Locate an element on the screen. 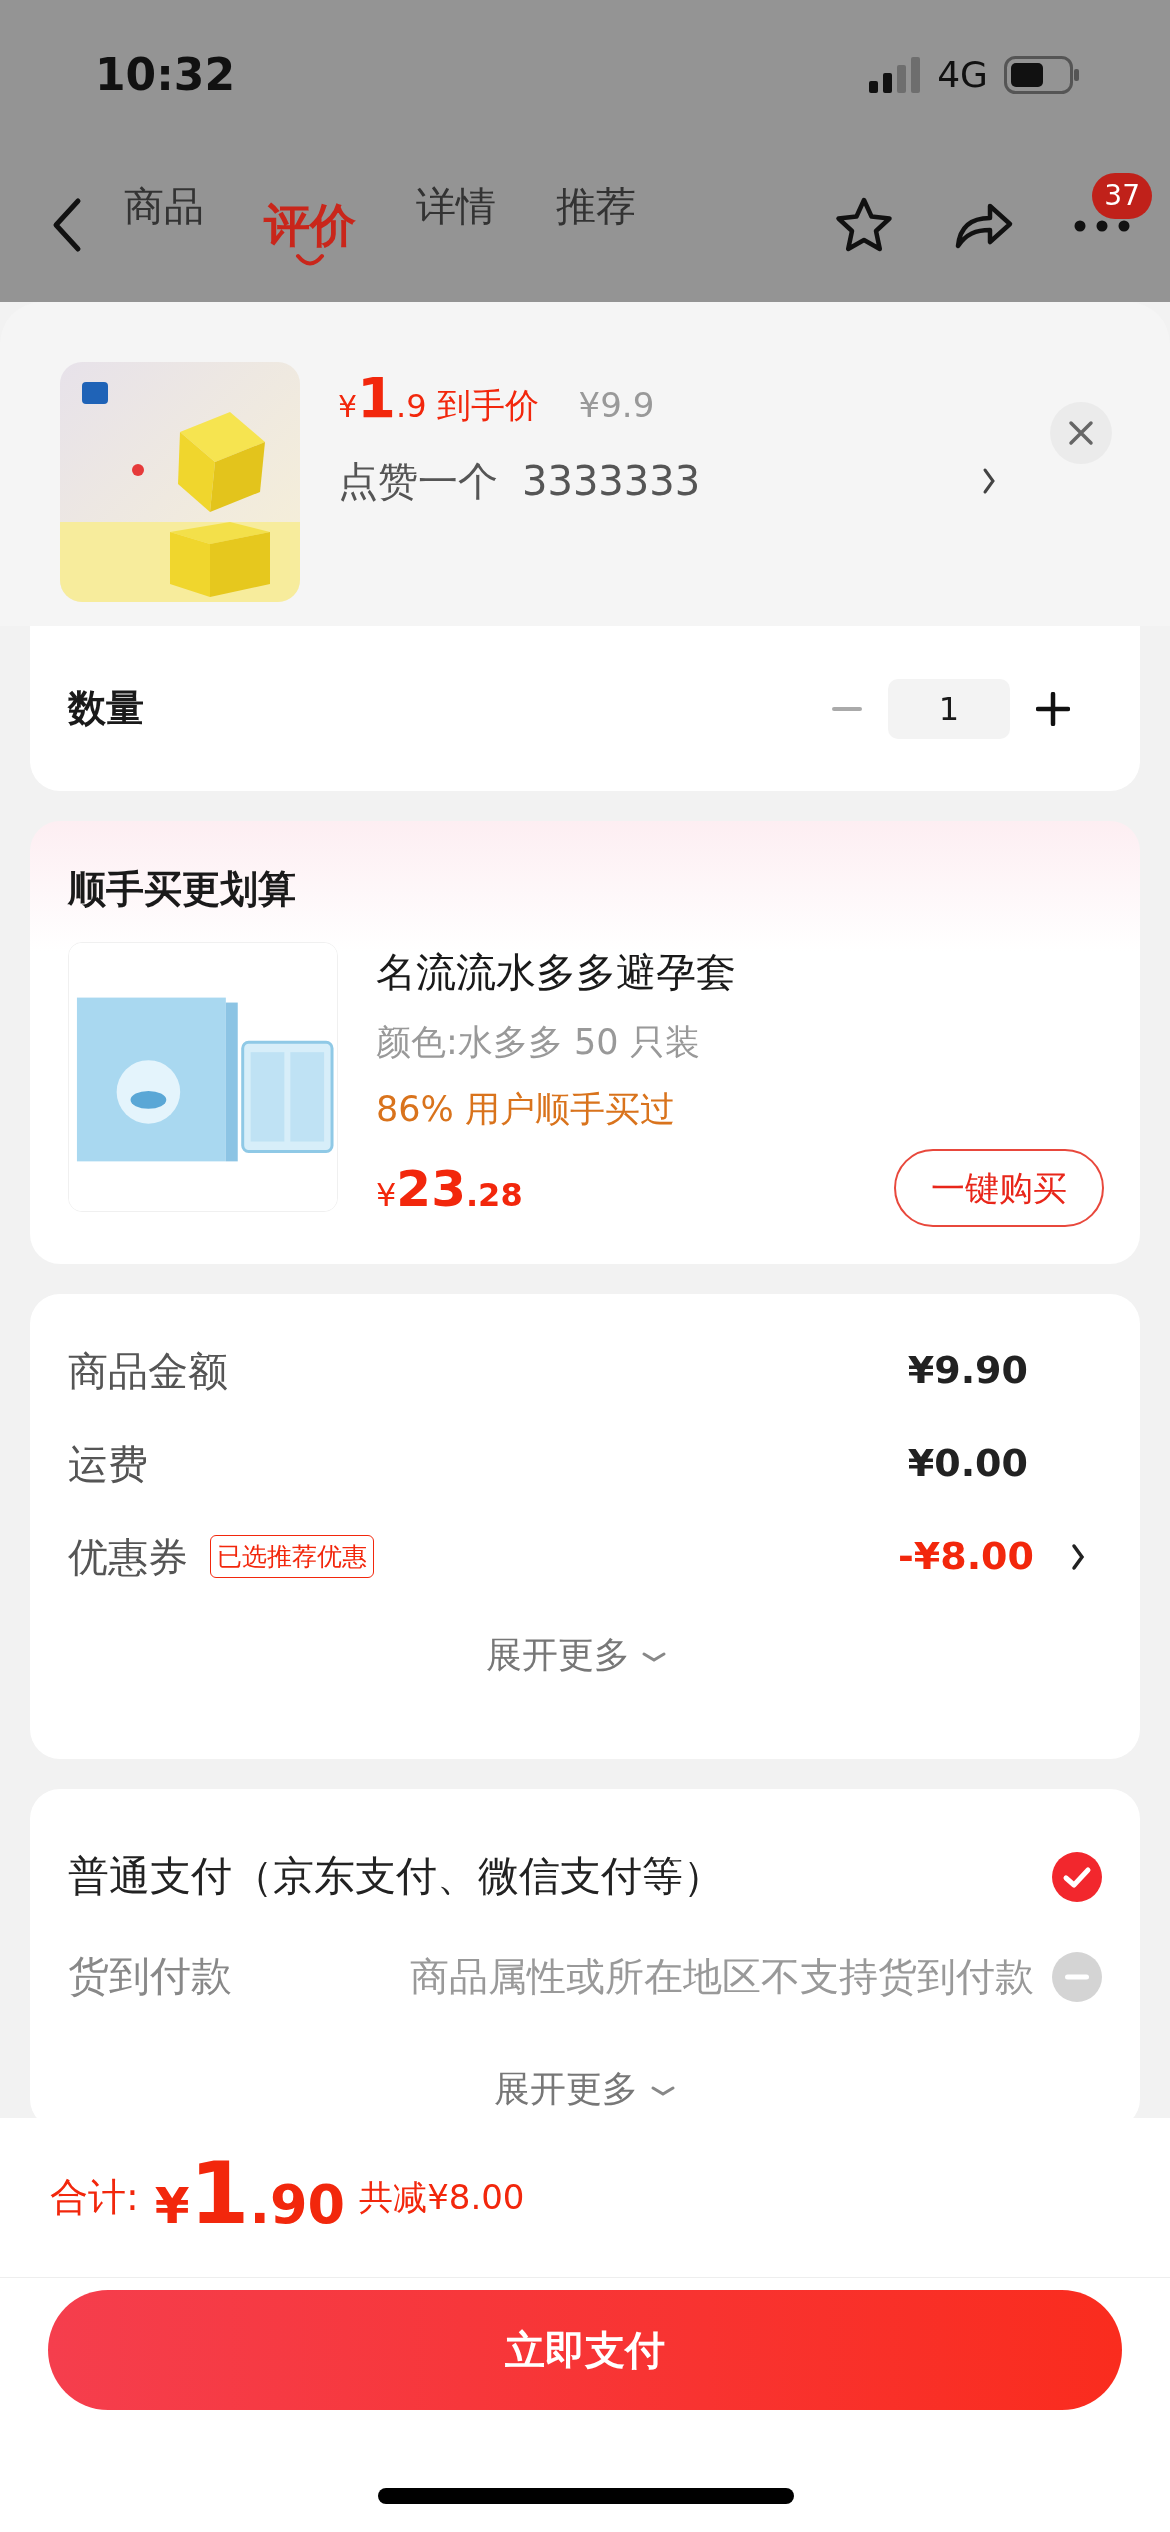 The image size is (1170, 2532). buy-button: 一键购买 is located at coordinates (999, 1188).